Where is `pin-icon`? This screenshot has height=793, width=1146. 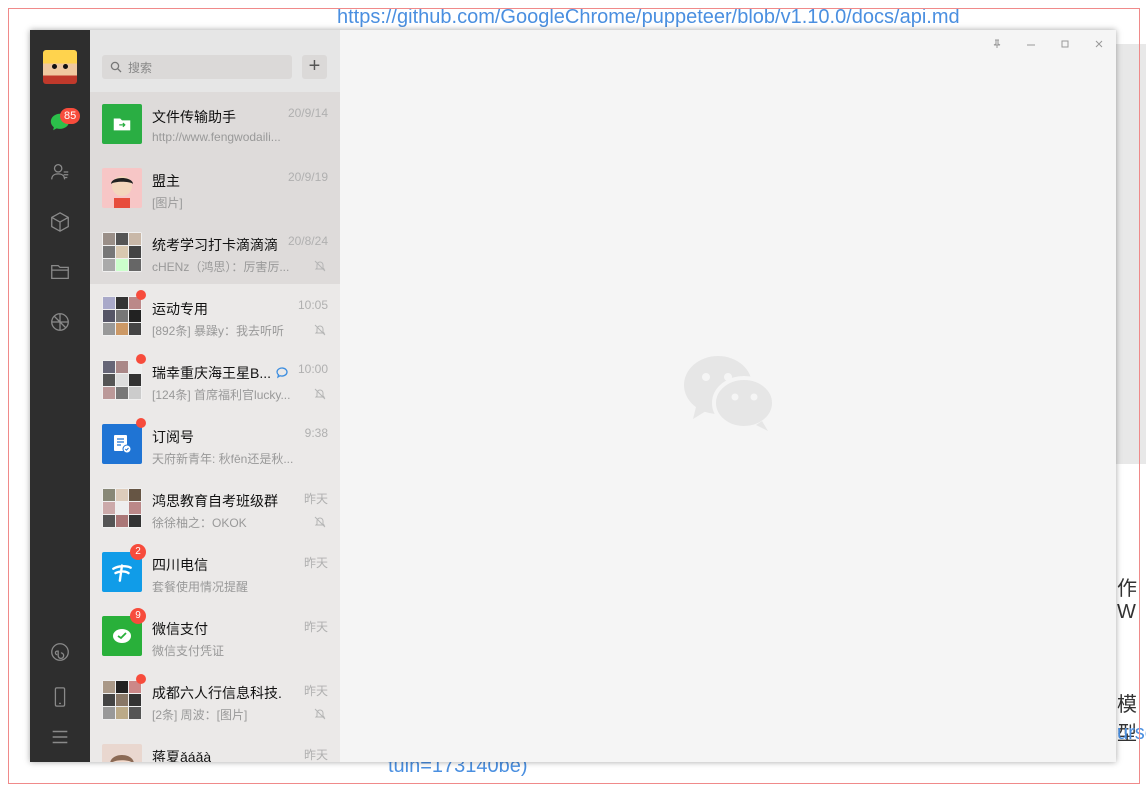
pin-icon is located at coordinates (998, 42).